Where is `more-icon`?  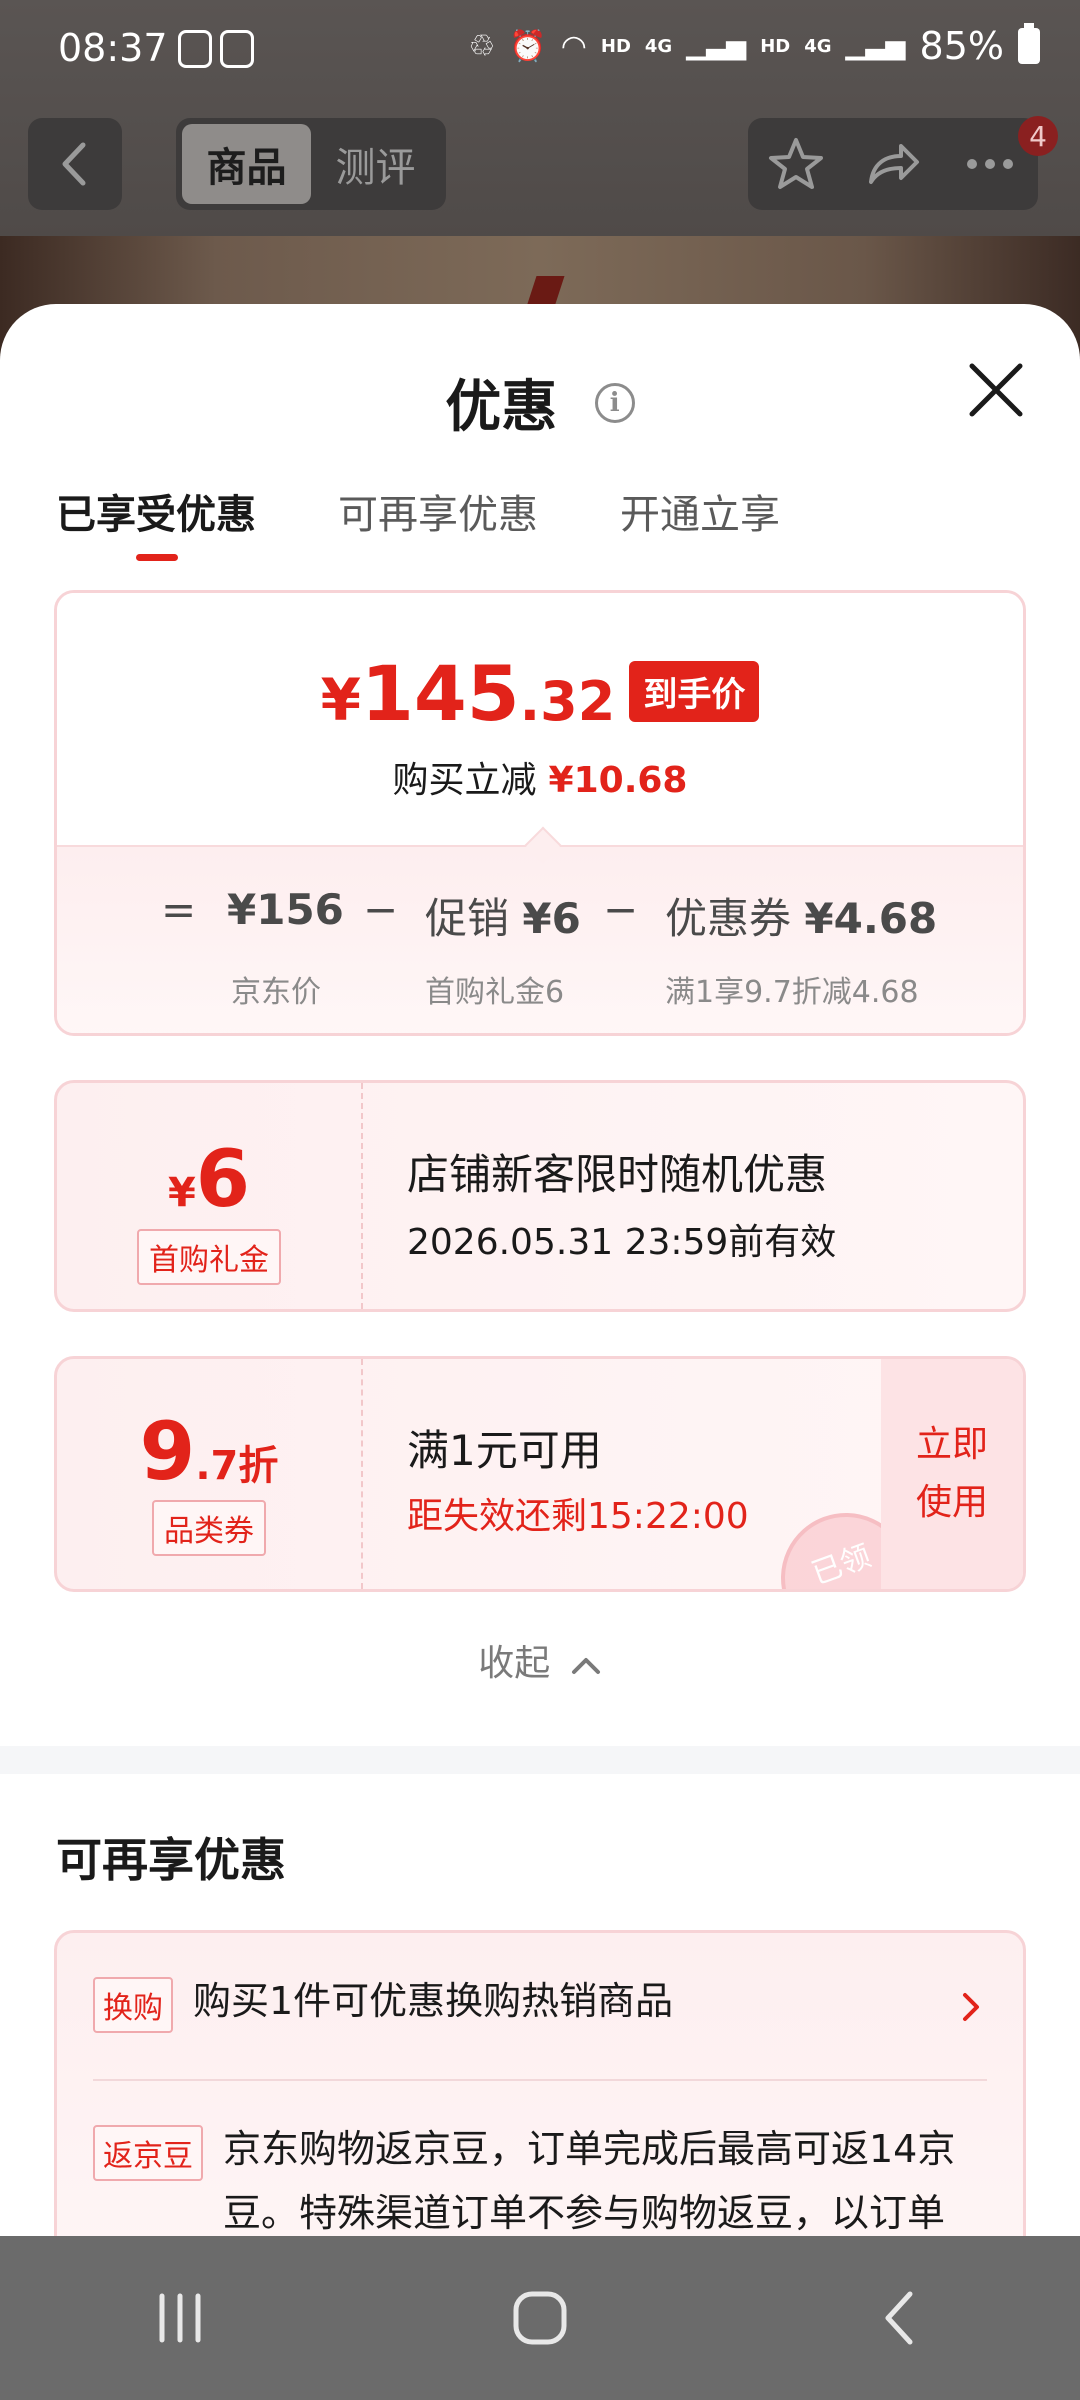 more-icon is located at coordinates (989, 164).